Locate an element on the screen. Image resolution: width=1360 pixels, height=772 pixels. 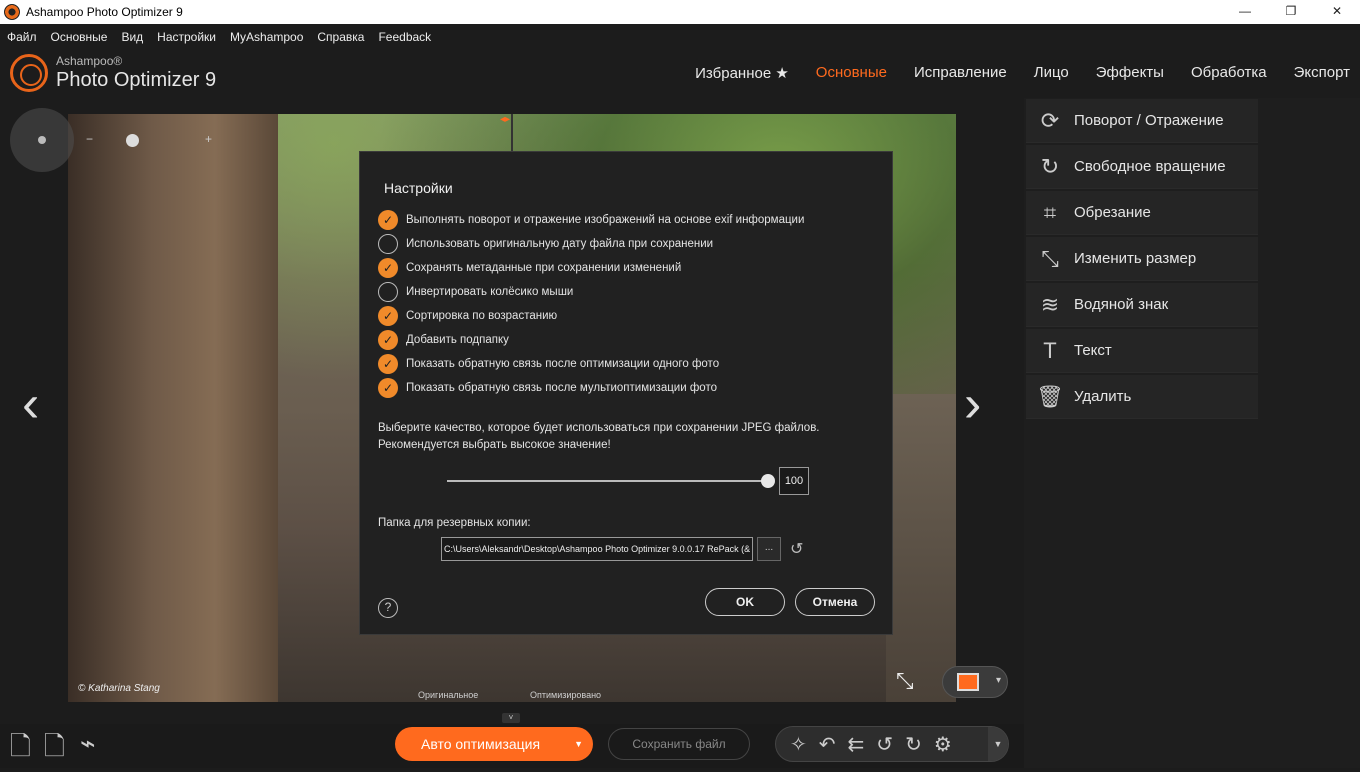
option-invert-wheel: Инвертировать колёсико мыши is located at coordinates (475, 292).